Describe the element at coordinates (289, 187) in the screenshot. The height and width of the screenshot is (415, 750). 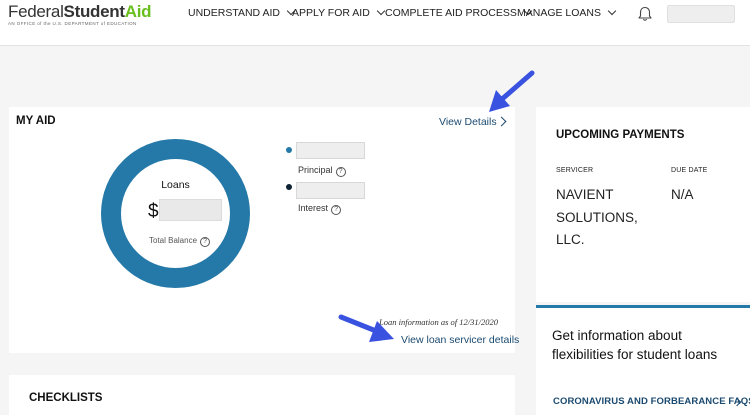
I see `interest-legend-dot` at that location.